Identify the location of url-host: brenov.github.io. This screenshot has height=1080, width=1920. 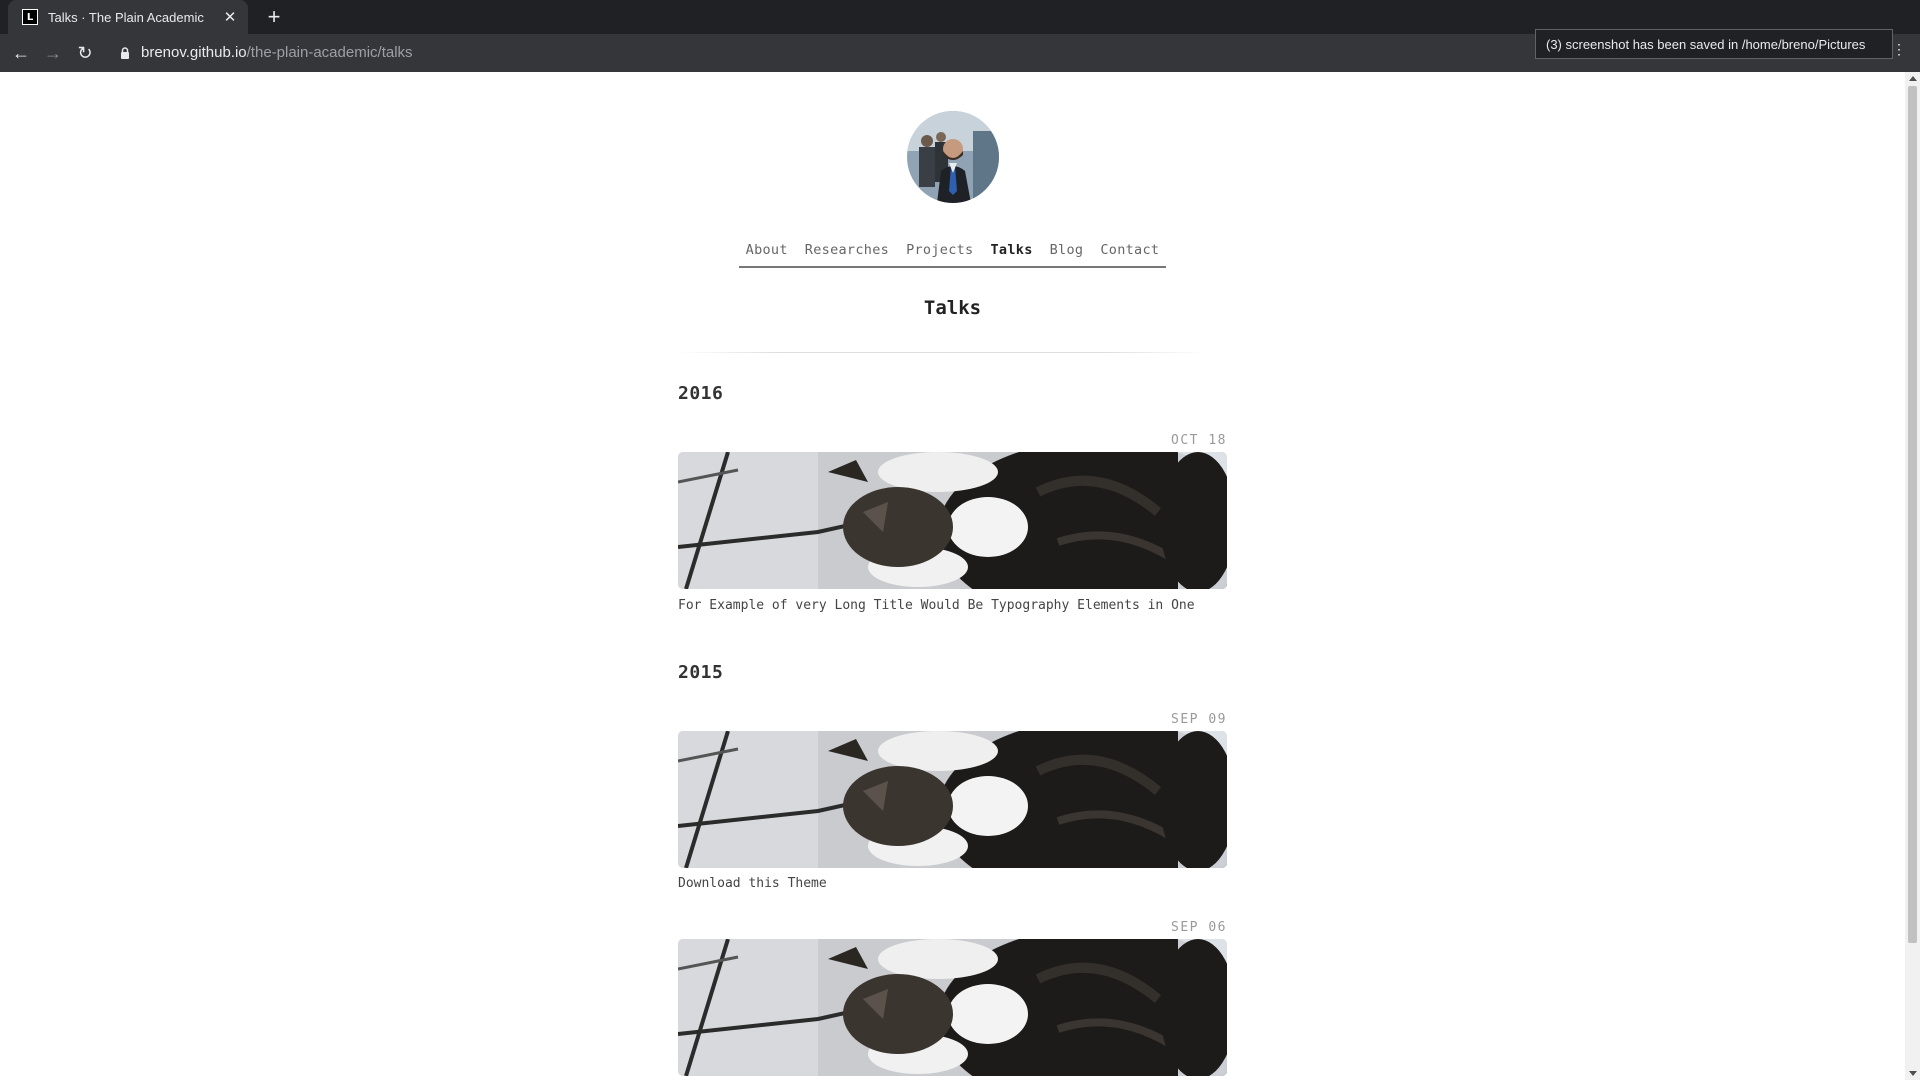
(194, 52).